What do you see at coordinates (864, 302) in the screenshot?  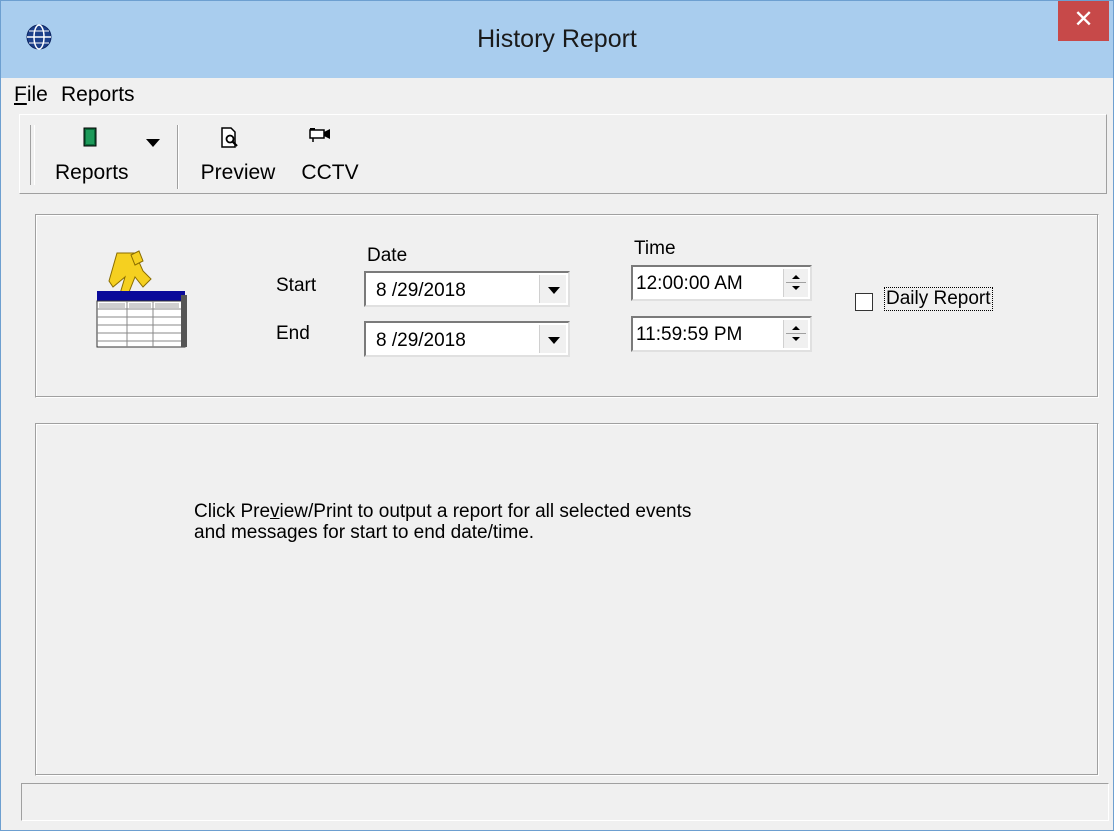 I see `daily-report-checkbox` at bounding box center [864, 302].